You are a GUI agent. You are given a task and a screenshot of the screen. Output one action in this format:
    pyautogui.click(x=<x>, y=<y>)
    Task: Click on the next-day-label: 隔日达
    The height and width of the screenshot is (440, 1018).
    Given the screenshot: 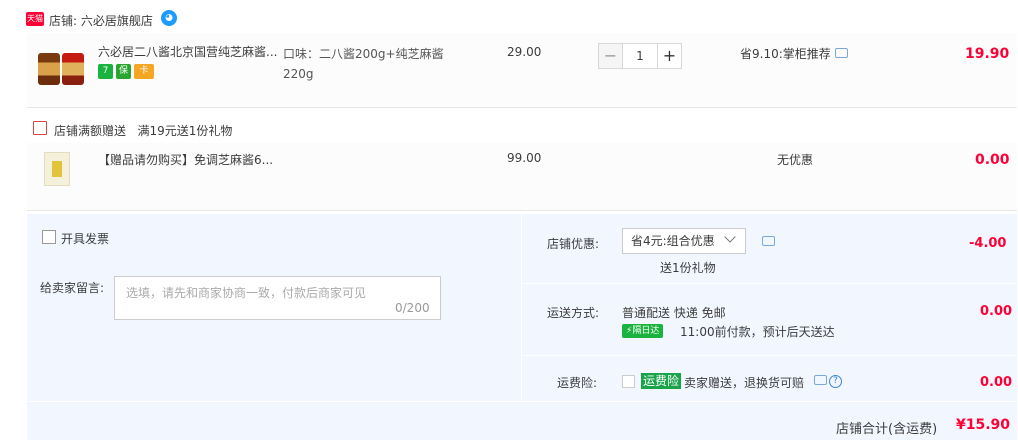 What is the action you would take?
    pyautogui.click(x=646, y=331)
    